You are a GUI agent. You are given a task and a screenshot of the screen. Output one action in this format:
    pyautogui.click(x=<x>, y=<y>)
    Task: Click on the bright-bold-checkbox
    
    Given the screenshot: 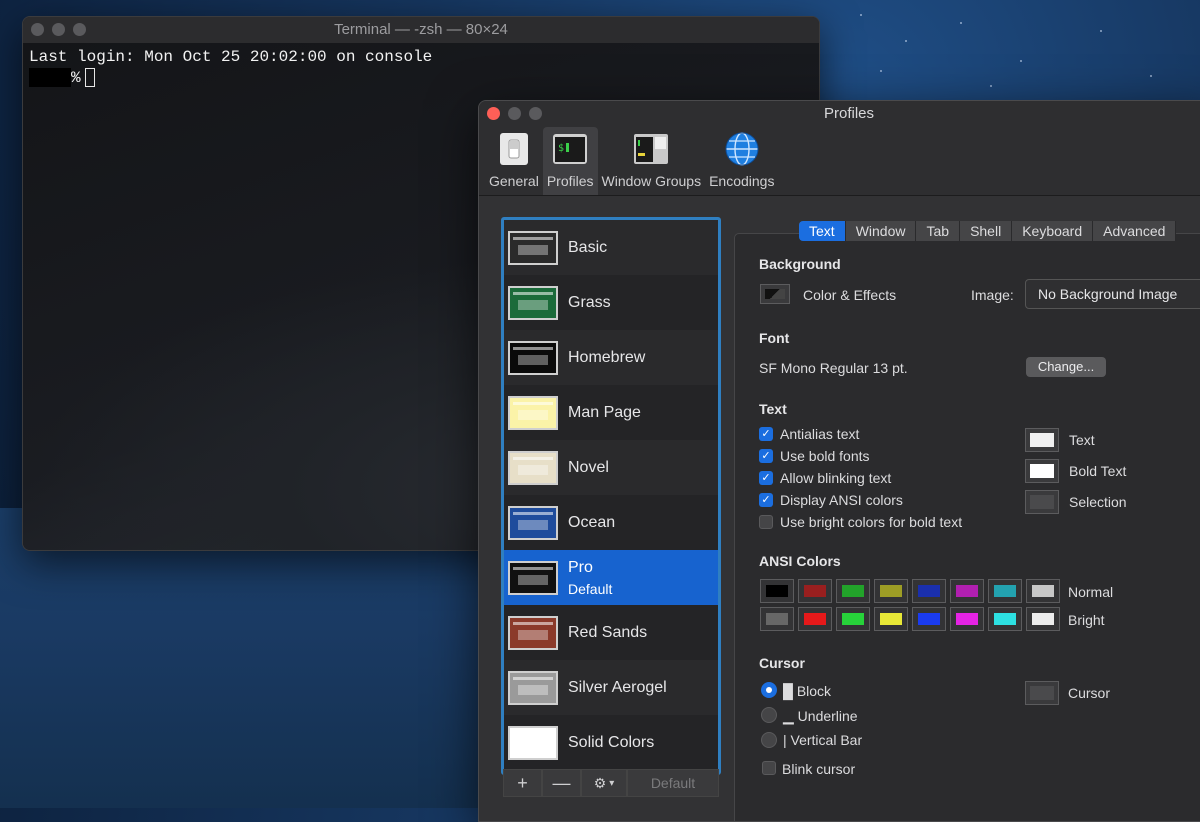 What is the action you would take?
    pyautogui.click(x=766, y=522)
    